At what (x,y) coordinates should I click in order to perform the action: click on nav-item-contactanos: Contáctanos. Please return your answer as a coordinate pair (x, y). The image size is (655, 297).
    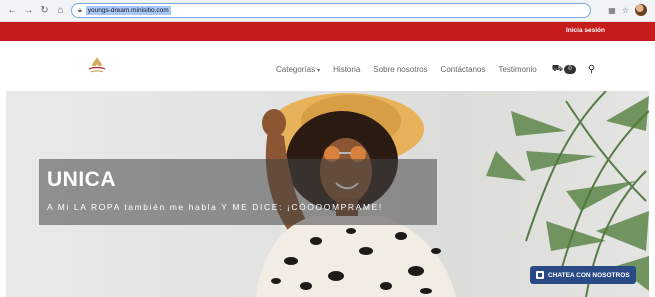
    Looking at the image, I should click on (463, 69).